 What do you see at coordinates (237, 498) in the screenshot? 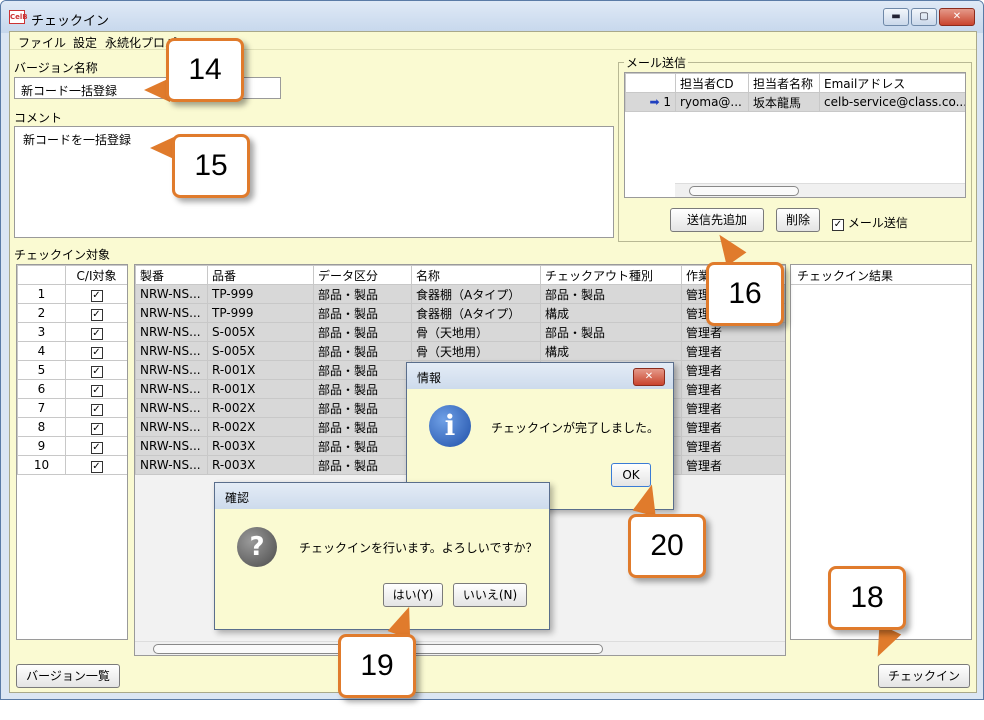
I see `confirm-dialog-title: 確認` at bounding box center [237, 498].